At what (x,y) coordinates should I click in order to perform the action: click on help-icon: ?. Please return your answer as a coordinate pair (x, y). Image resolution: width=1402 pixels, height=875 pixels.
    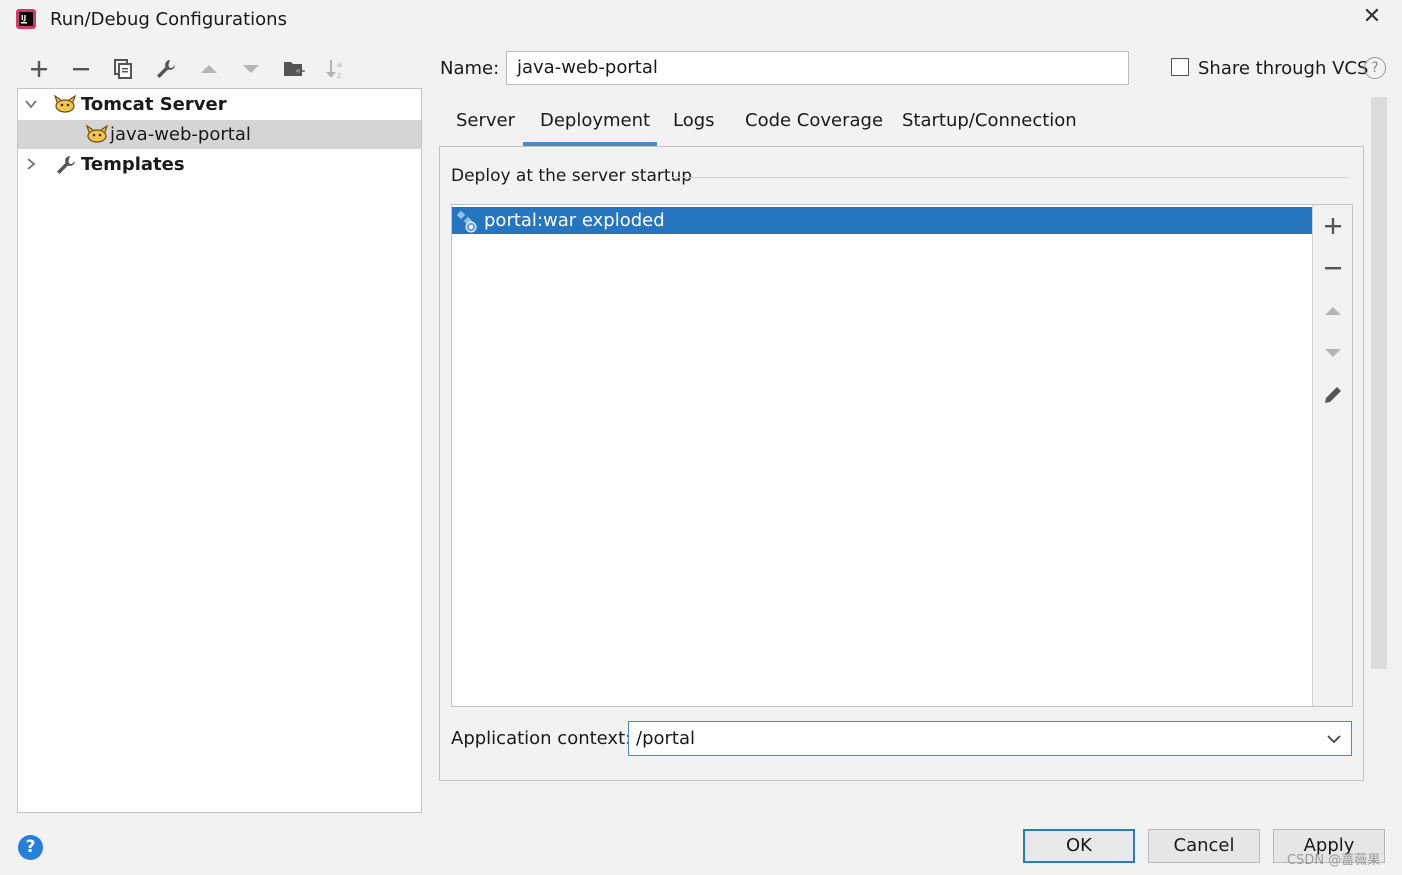
    Looking at the image, I should click on (1375, 68).